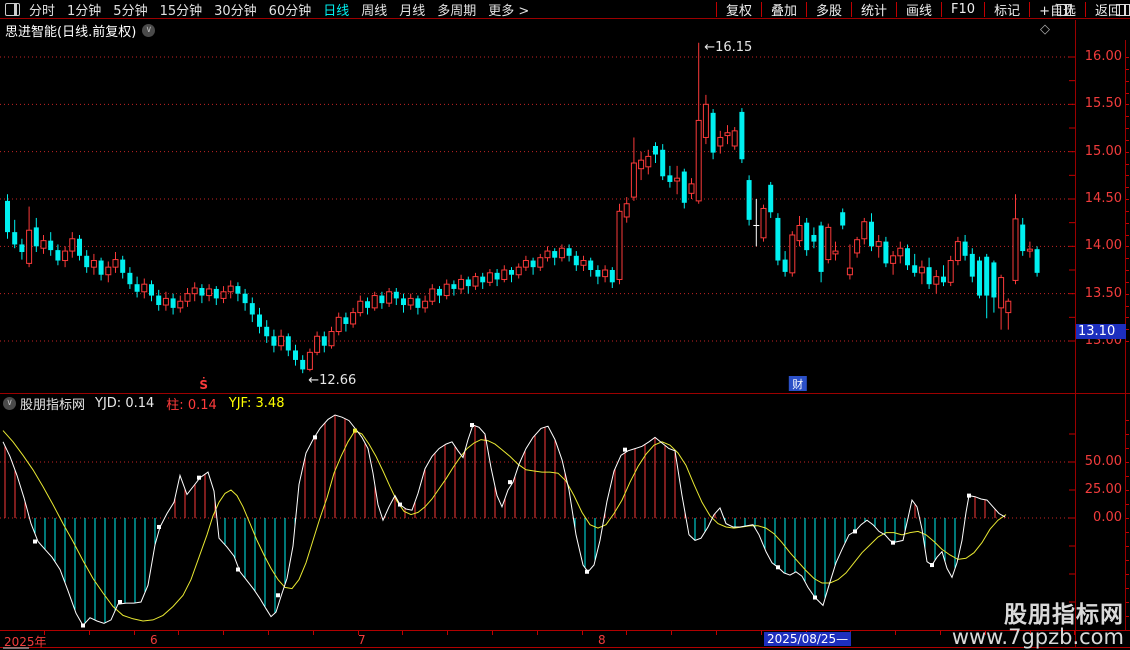 This screenshot has width=1130, height=650. Describe the element at coordinates (12, 9) in the screenshot. I see `layout-split-icon` at that location.